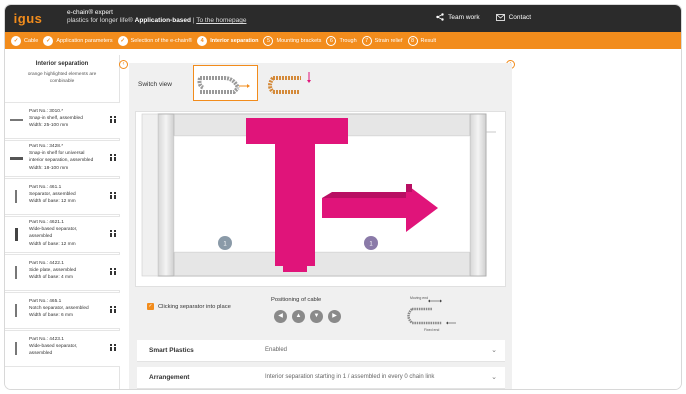 Image resolution: width=686 pixels, height=394 pixels. I want to click on header-actions: Team work Contact, so click(483, 17).